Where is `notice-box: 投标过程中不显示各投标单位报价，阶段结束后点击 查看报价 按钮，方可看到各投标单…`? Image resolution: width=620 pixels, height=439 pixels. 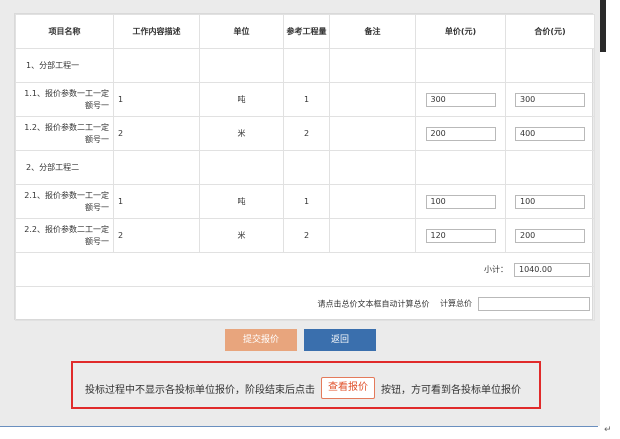 notice-box: 投标过程中不显示各投标单位报价，阶段结束后点击 查看报价 按钮，方可看到各投标单… is located at coordinates (306, 385).